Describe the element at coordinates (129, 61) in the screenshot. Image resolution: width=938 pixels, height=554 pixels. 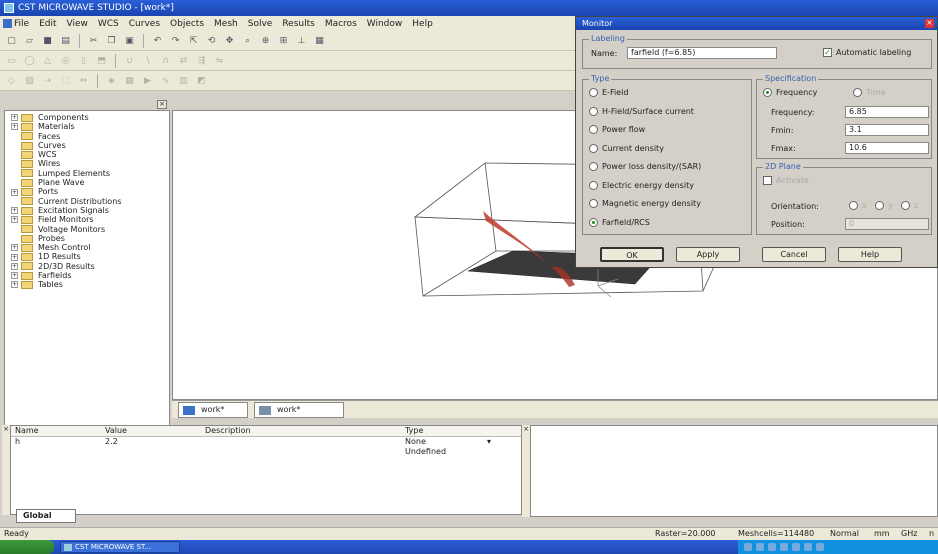
I see `boolean-add-icon: ∪` at that location.